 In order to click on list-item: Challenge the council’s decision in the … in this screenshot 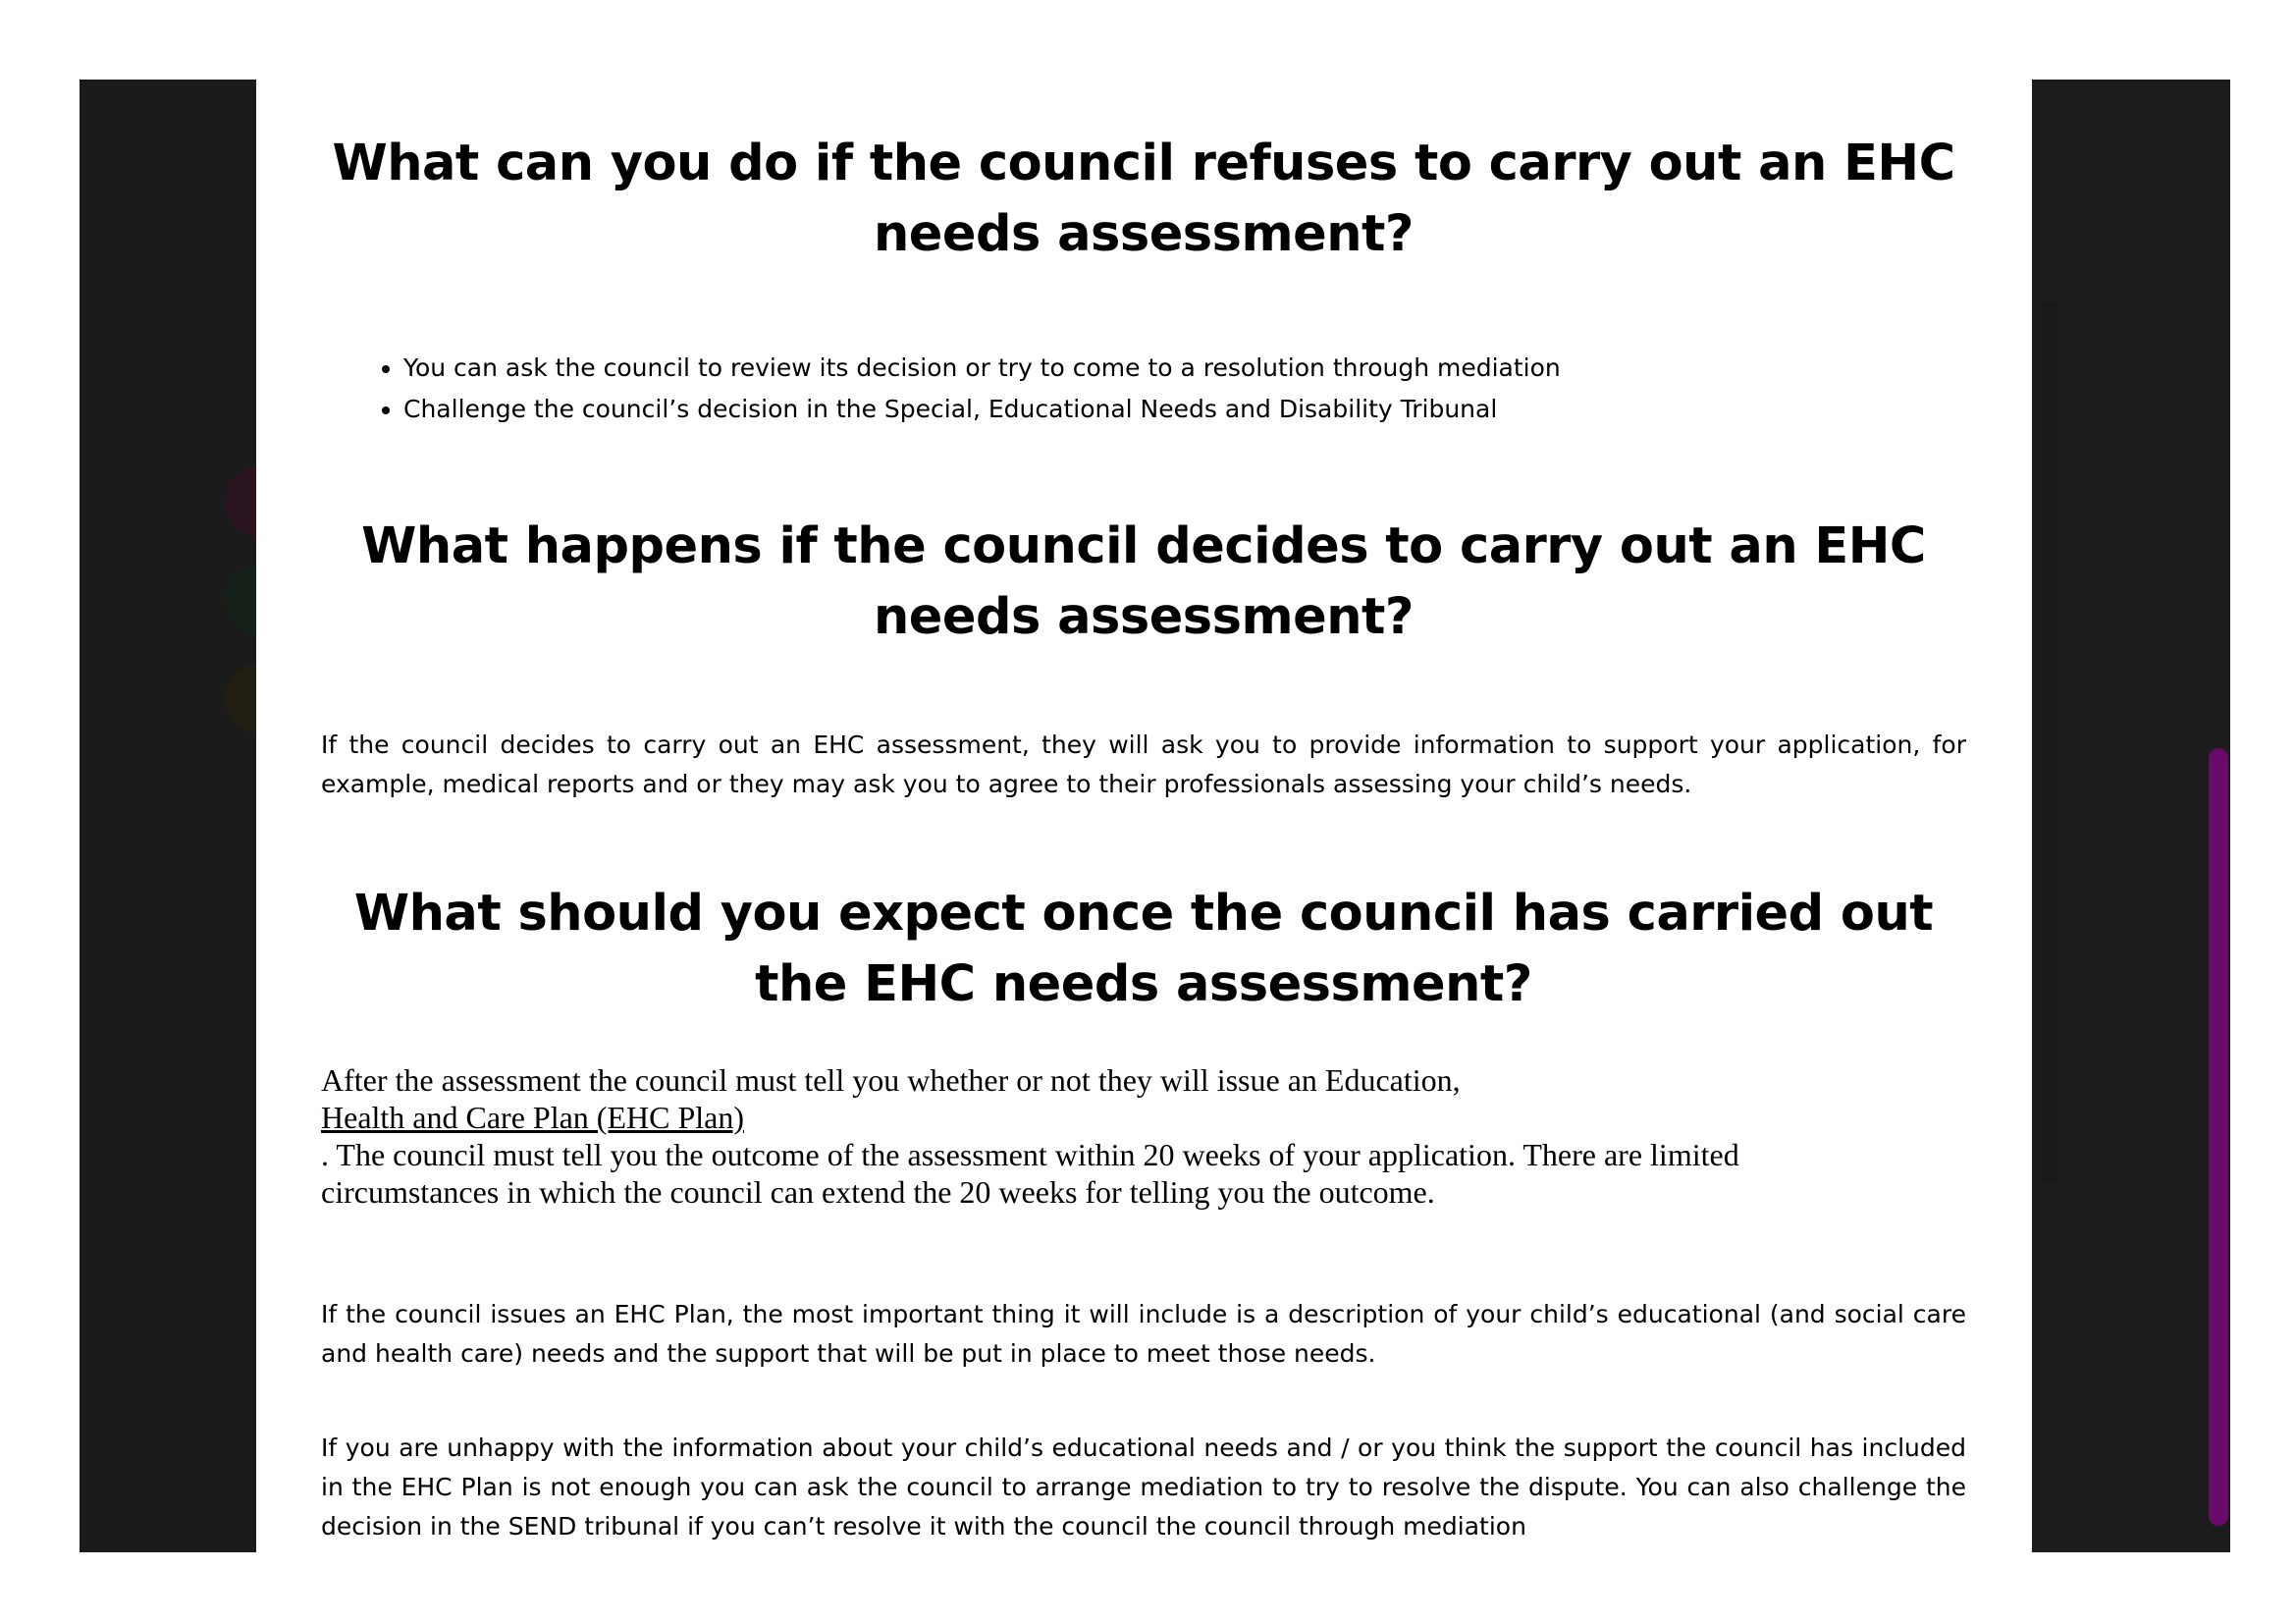, I will do `click(1184, 410)`.